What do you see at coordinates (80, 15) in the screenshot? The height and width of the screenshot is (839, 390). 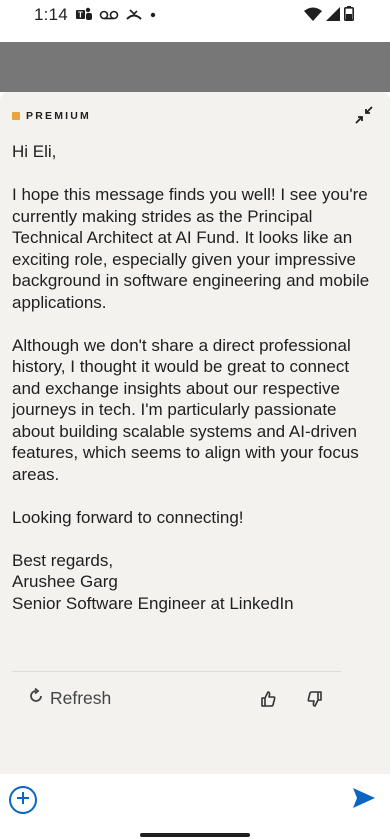 I see `svg-text: T` at bounding box center [80, 15].